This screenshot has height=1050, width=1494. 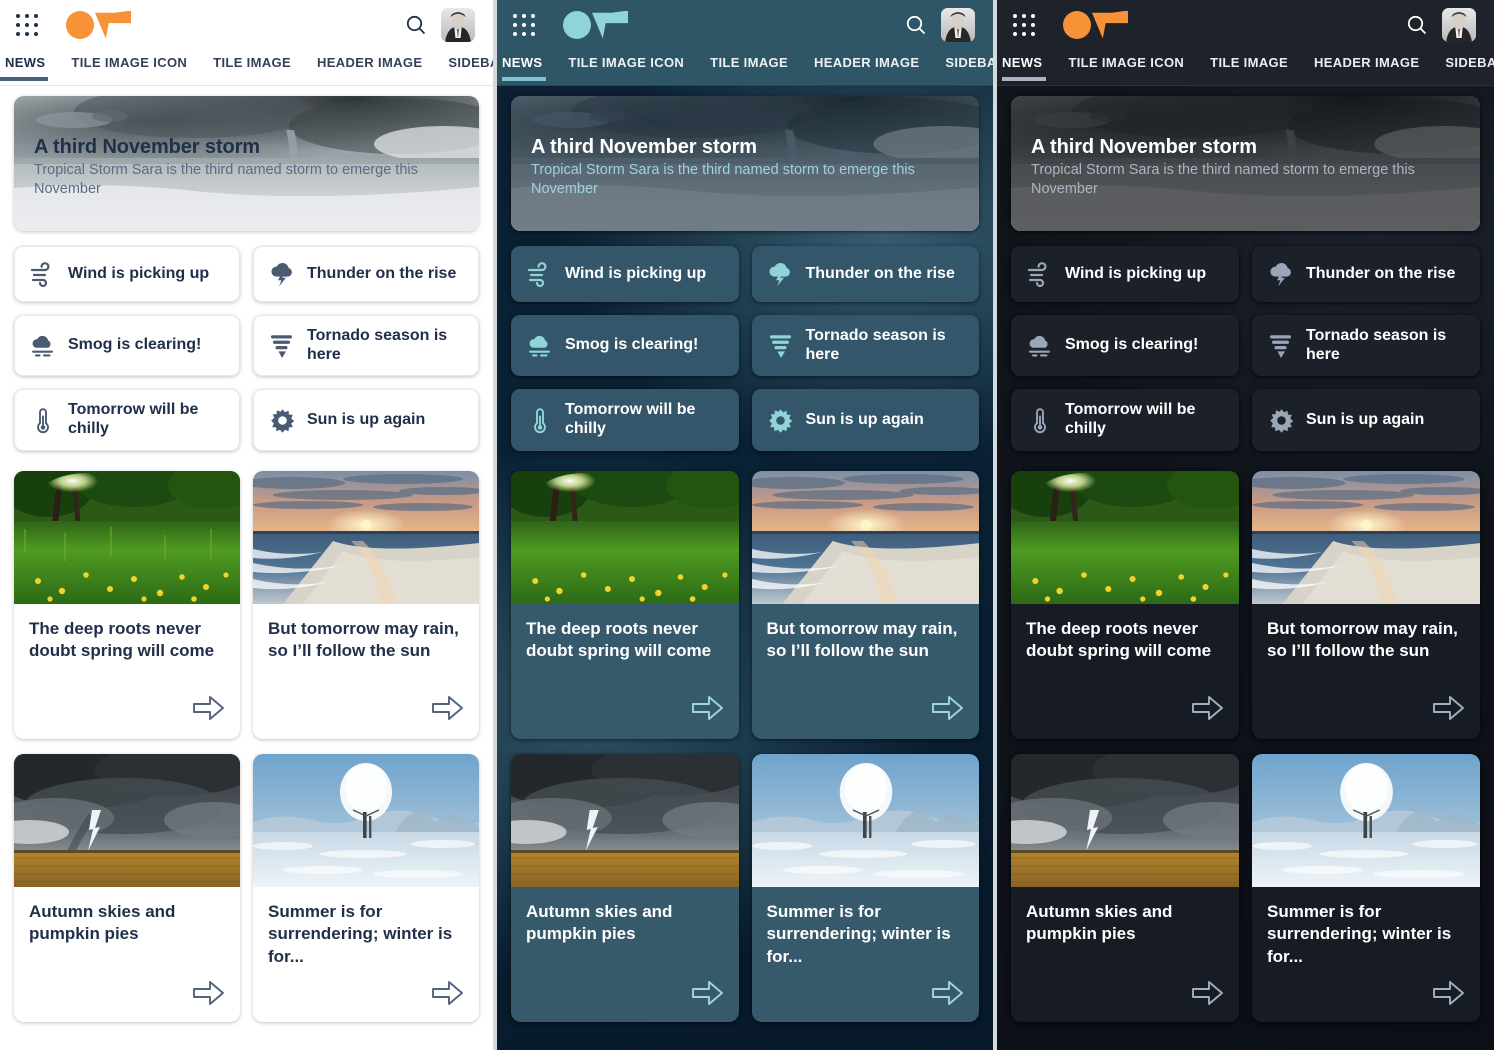 What do you see at coordinates (1136, 273) in the screenshot?
I see `chip-label: Wind is picking up` at bounding box center [1136, 273].